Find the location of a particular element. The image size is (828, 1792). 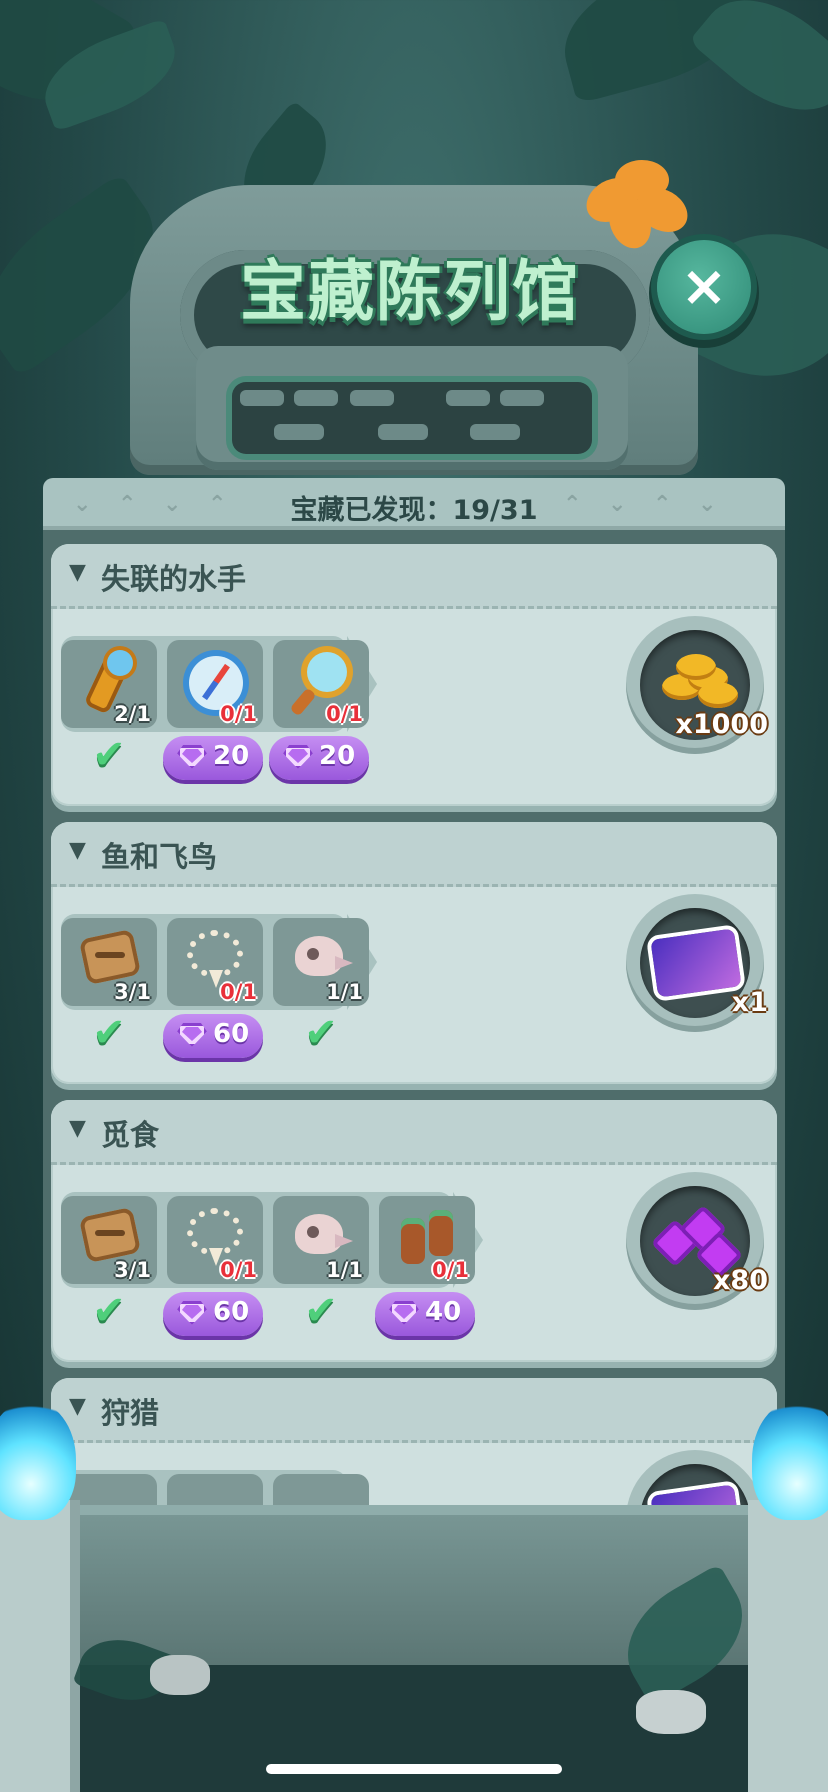

left-pillar is located at coordinates (40, 1646).